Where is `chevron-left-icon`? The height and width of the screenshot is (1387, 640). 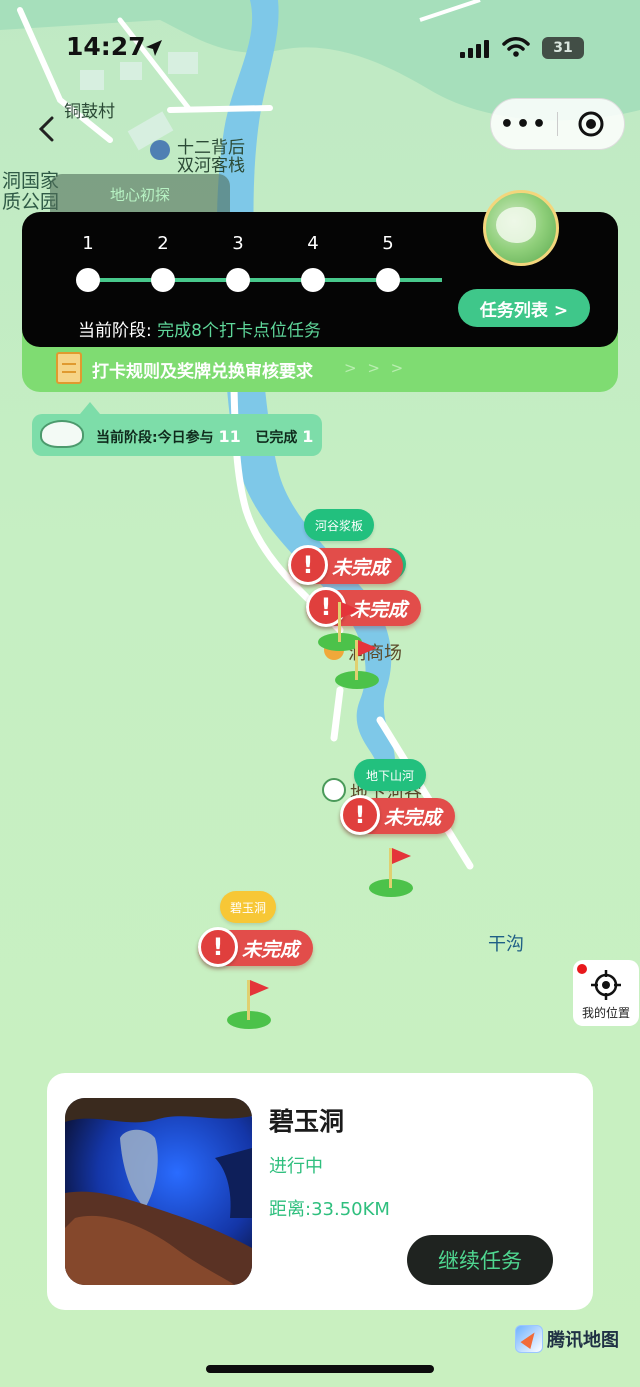 chevron-left-icon is located at coordinates (46, 129).